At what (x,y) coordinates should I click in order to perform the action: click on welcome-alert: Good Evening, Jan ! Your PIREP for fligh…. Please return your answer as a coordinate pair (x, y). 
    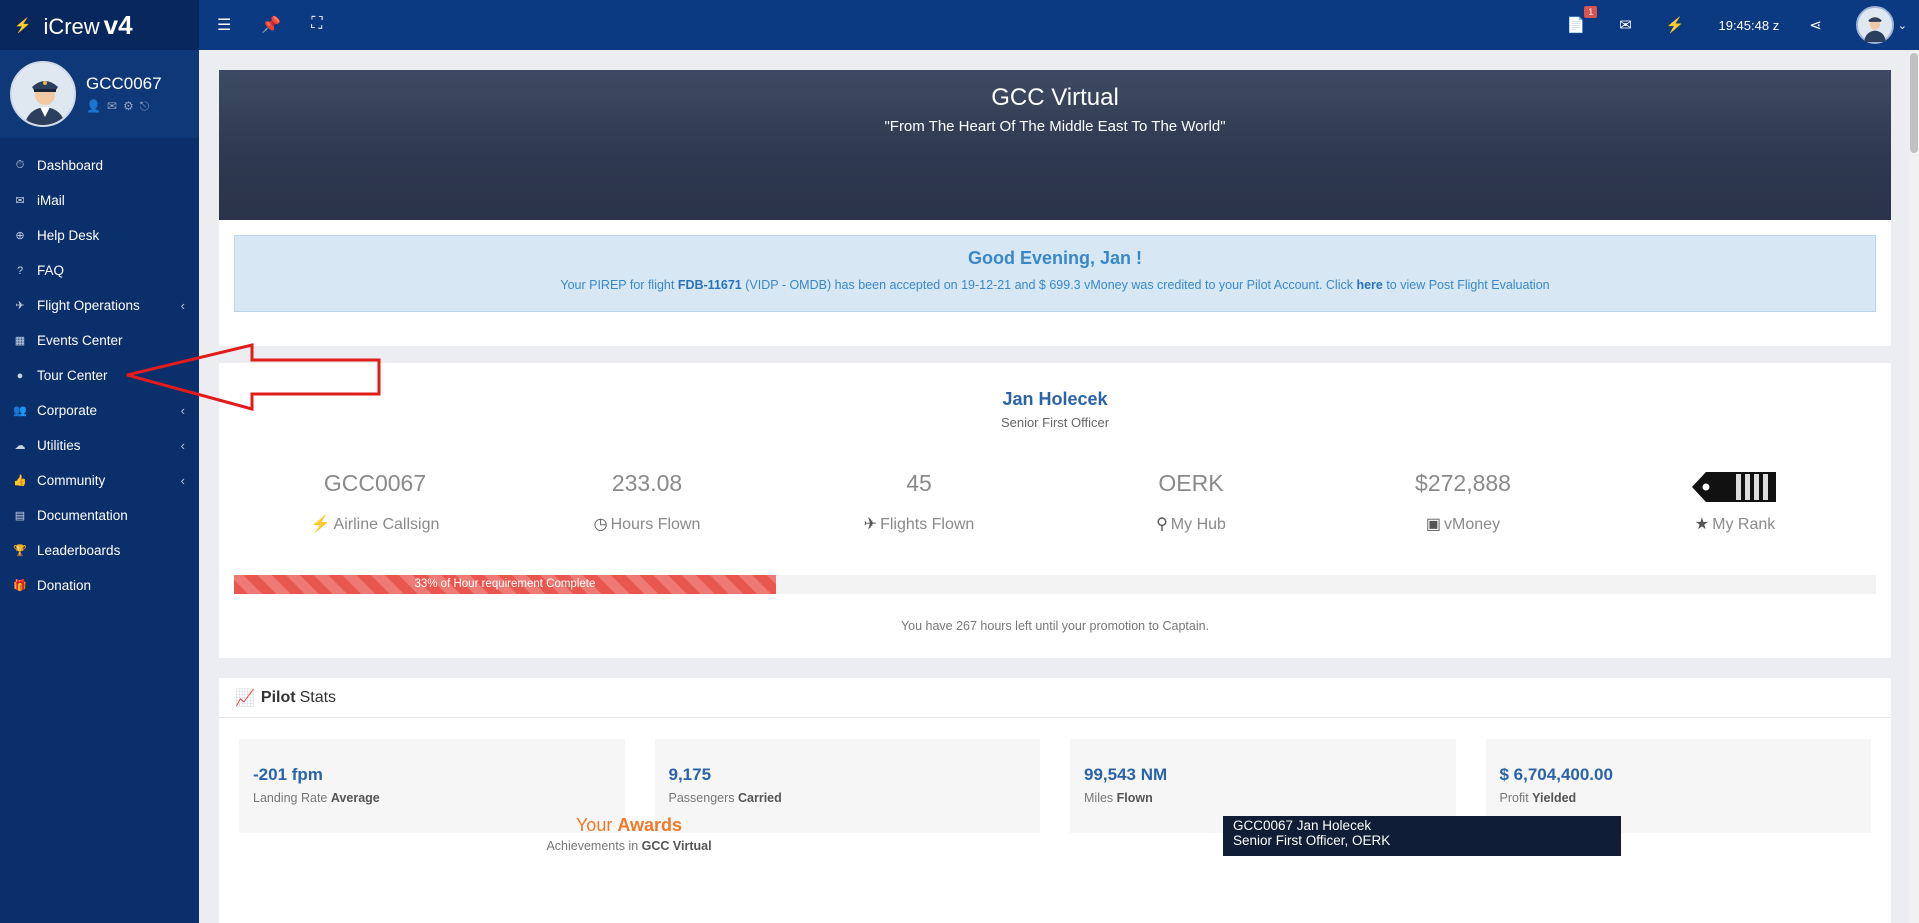
    Looking at the image, I should click on (1055, 273).